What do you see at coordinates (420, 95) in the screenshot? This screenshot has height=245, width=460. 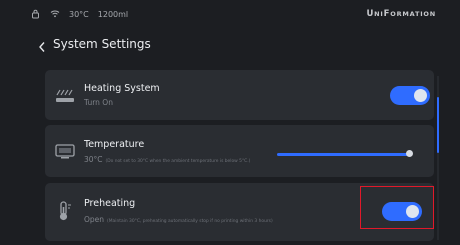 I see `toggle-knob` at bounding box center [420, 95].